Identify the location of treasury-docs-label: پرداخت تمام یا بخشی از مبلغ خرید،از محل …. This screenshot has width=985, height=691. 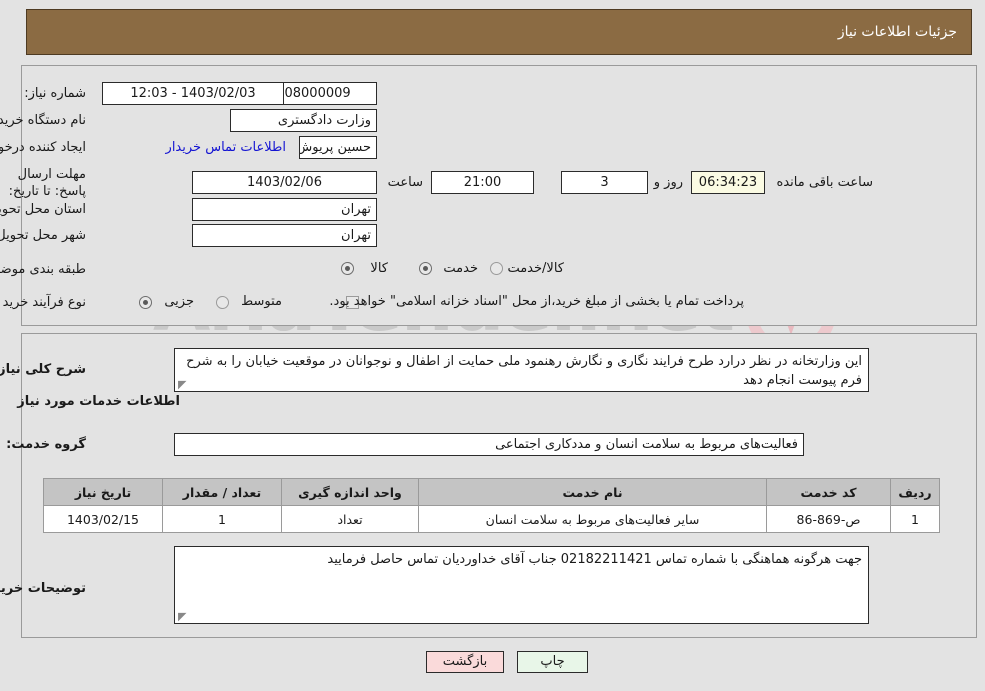
(537, 301).